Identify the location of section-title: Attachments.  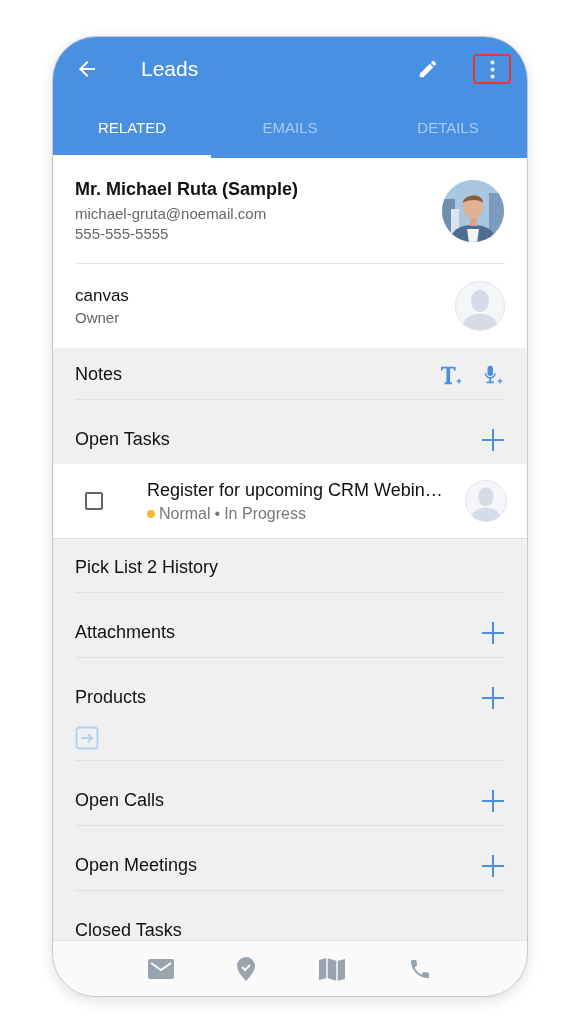
(126, 633).